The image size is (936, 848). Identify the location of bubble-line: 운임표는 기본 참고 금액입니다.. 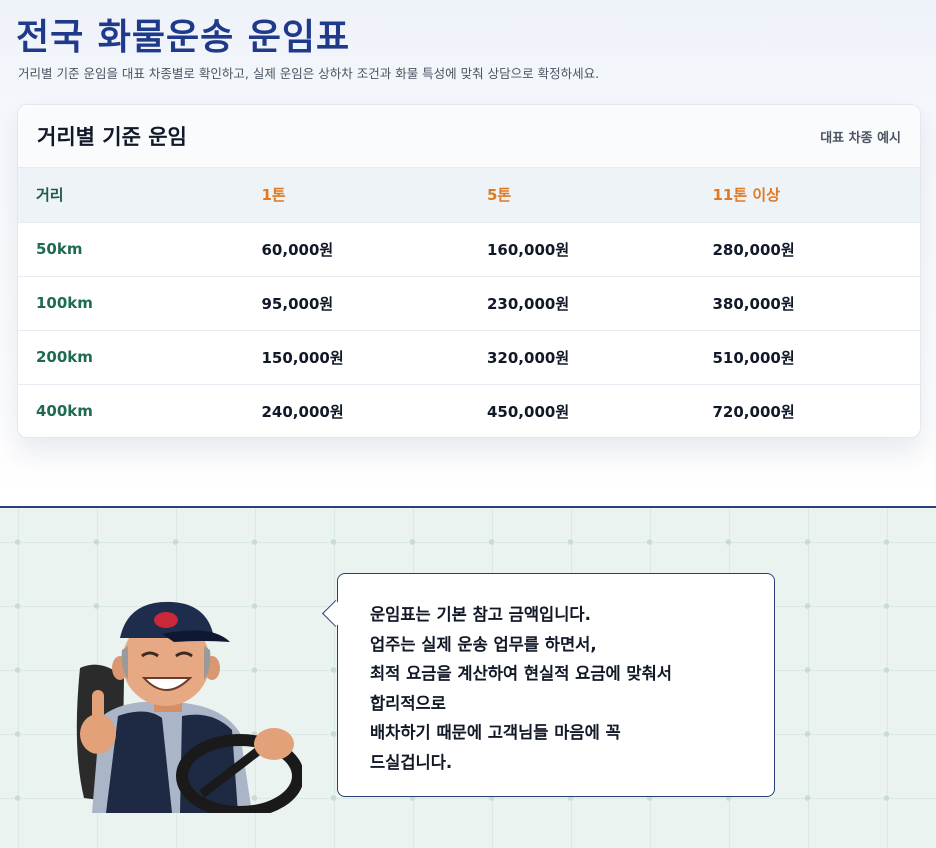
(480, 614).